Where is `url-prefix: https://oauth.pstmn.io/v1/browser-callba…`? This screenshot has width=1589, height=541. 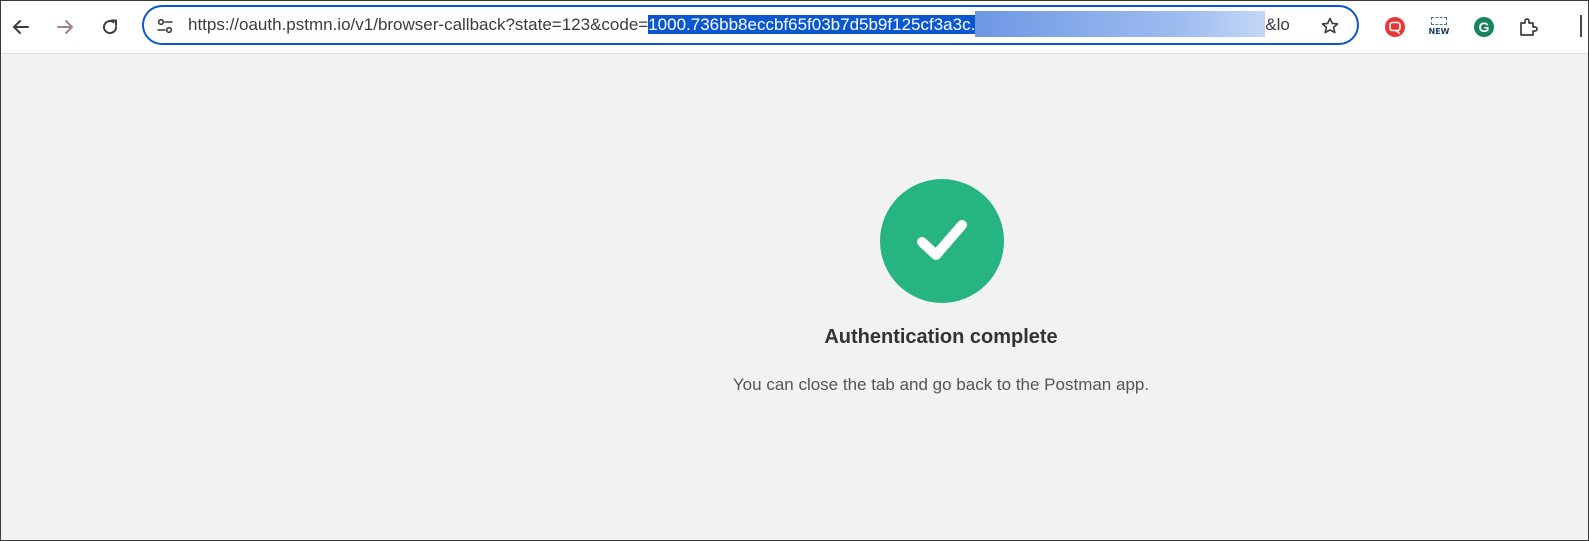
url-prefix: https://oauth.pstmn.io/v1/browser-callba… is located at coordinates (418, 24).